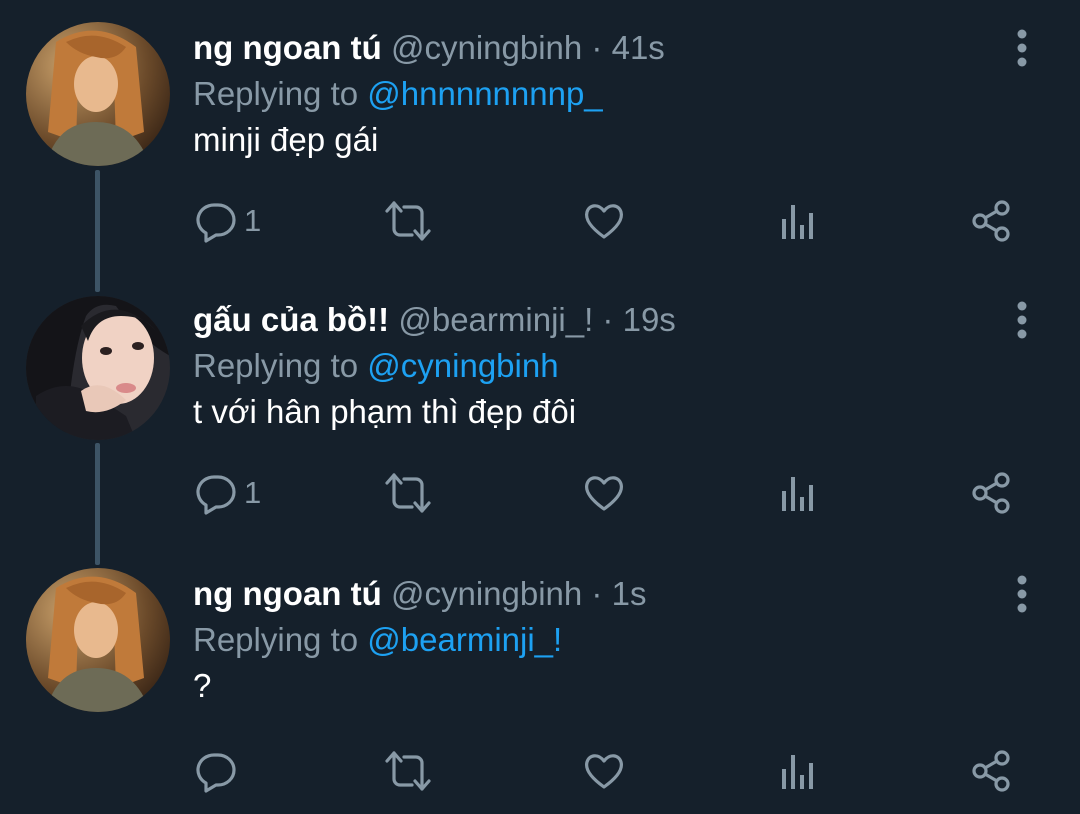  I want to click on replying-to: Replying to @bearminji_!, so click(377, 640).